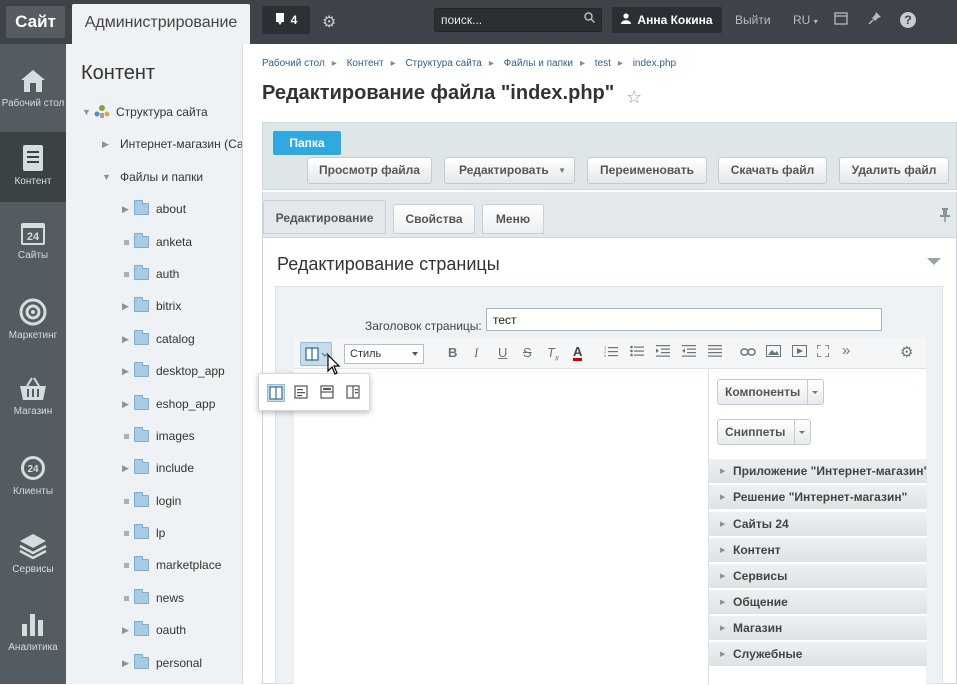  I want to click on collapse-icon, so click(934, 261).